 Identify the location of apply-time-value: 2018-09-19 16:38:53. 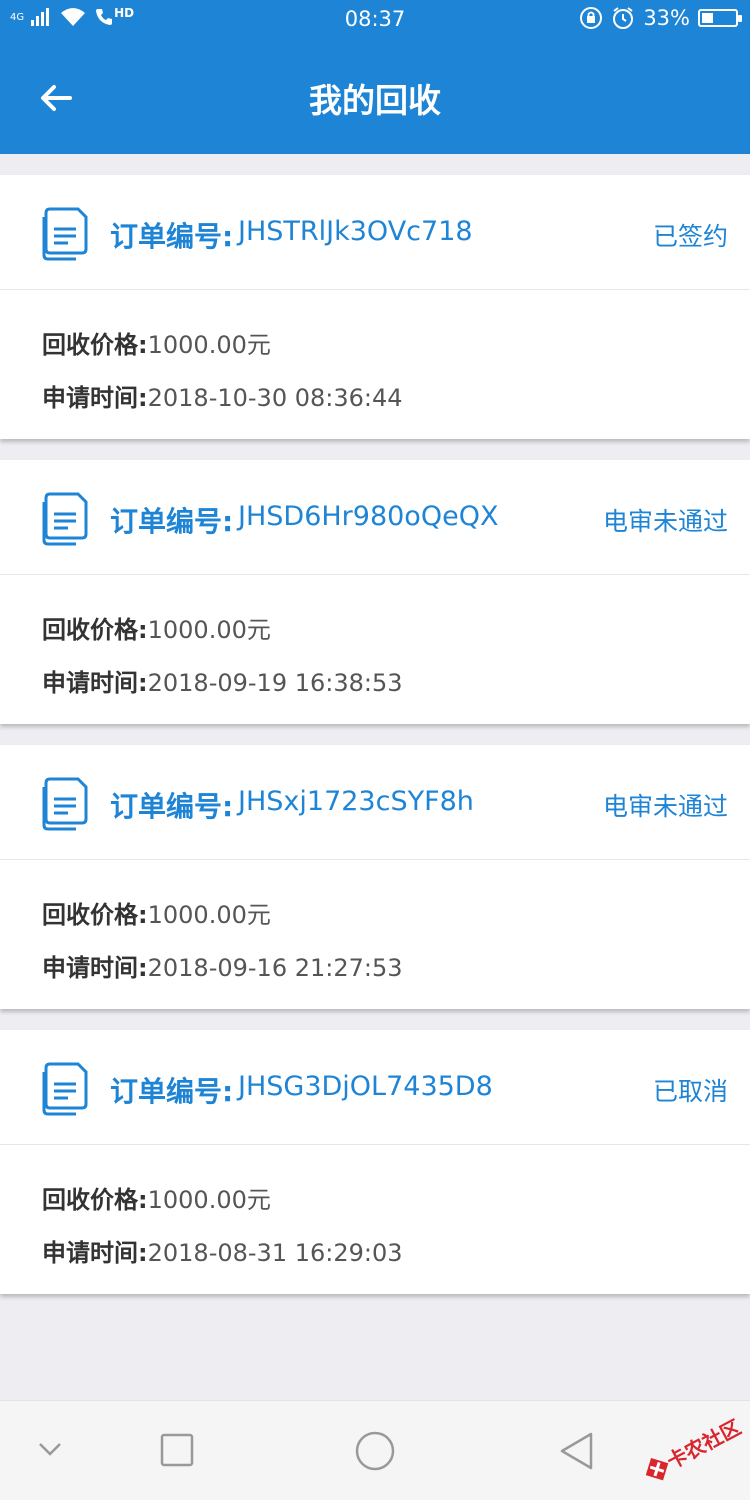
(275, 683).